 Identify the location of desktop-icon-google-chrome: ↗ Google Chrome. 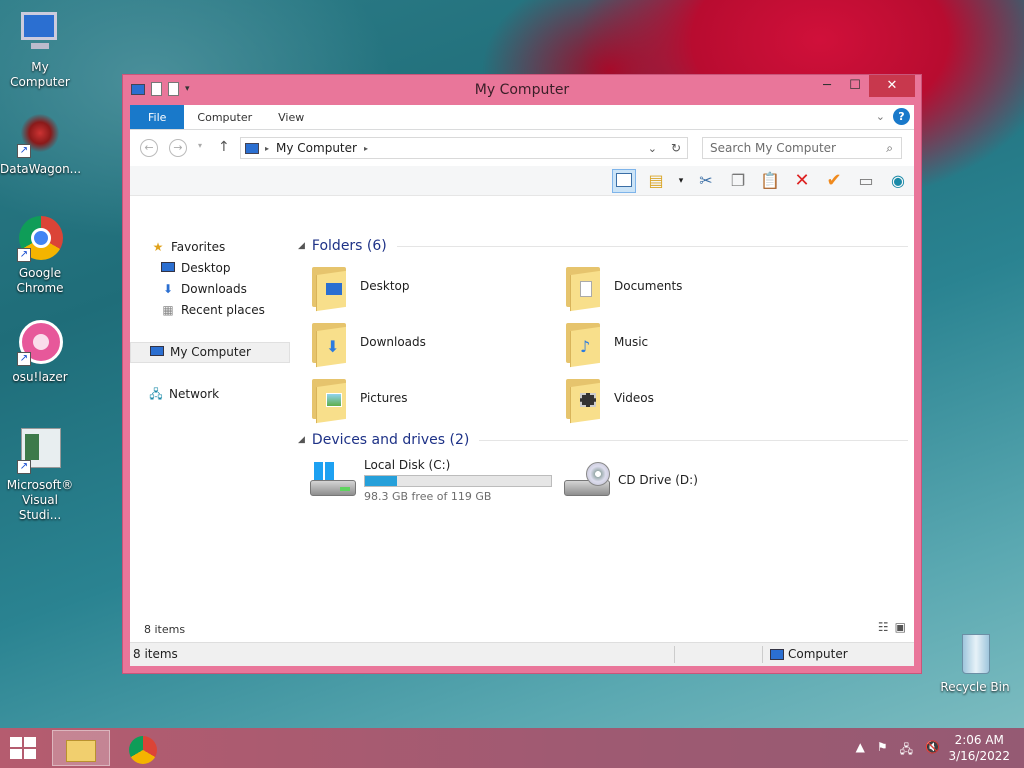
(40, 256).